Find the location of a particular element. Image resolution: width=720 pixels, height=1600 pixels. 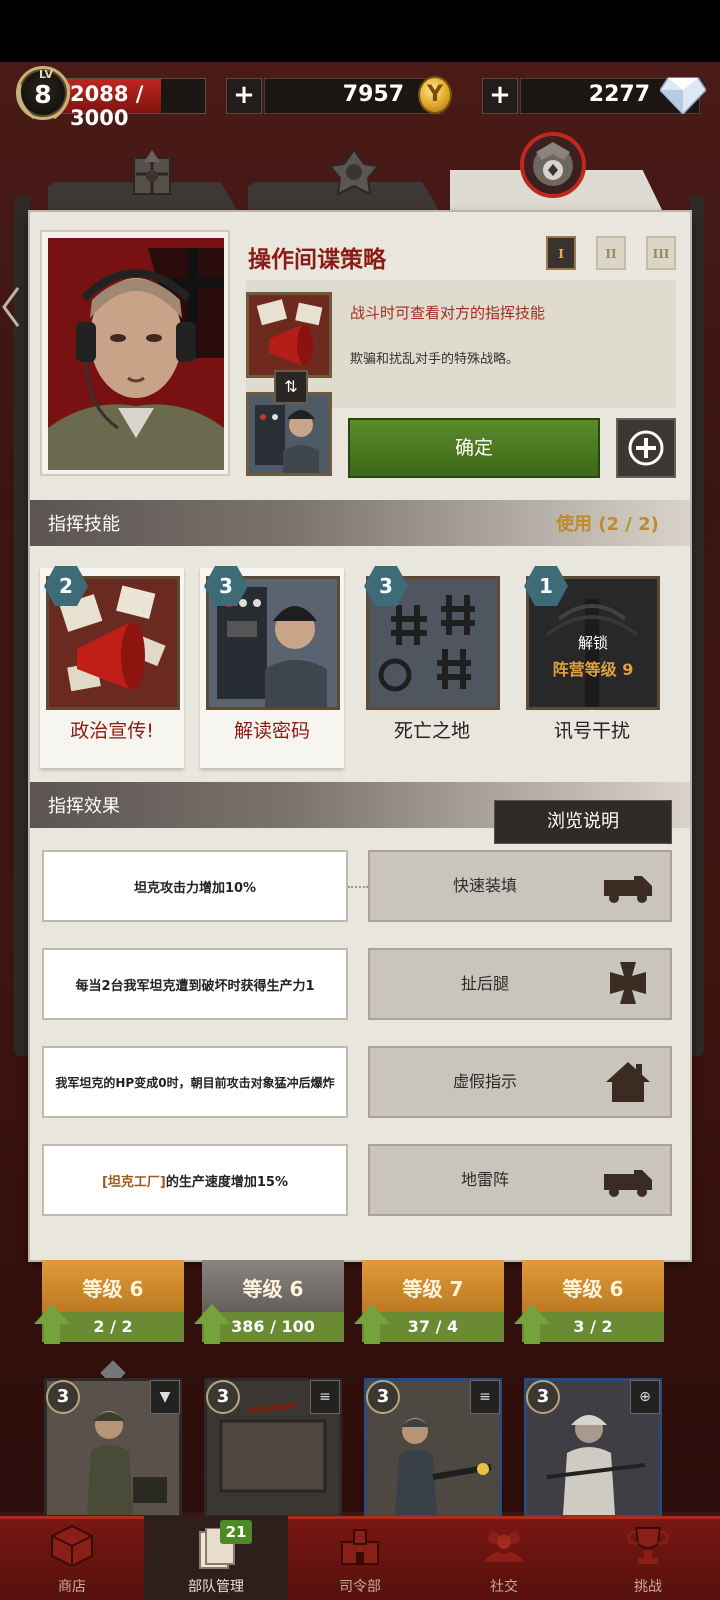

effect-name-2: 扯后腿 is located at coordinates (484, 983).